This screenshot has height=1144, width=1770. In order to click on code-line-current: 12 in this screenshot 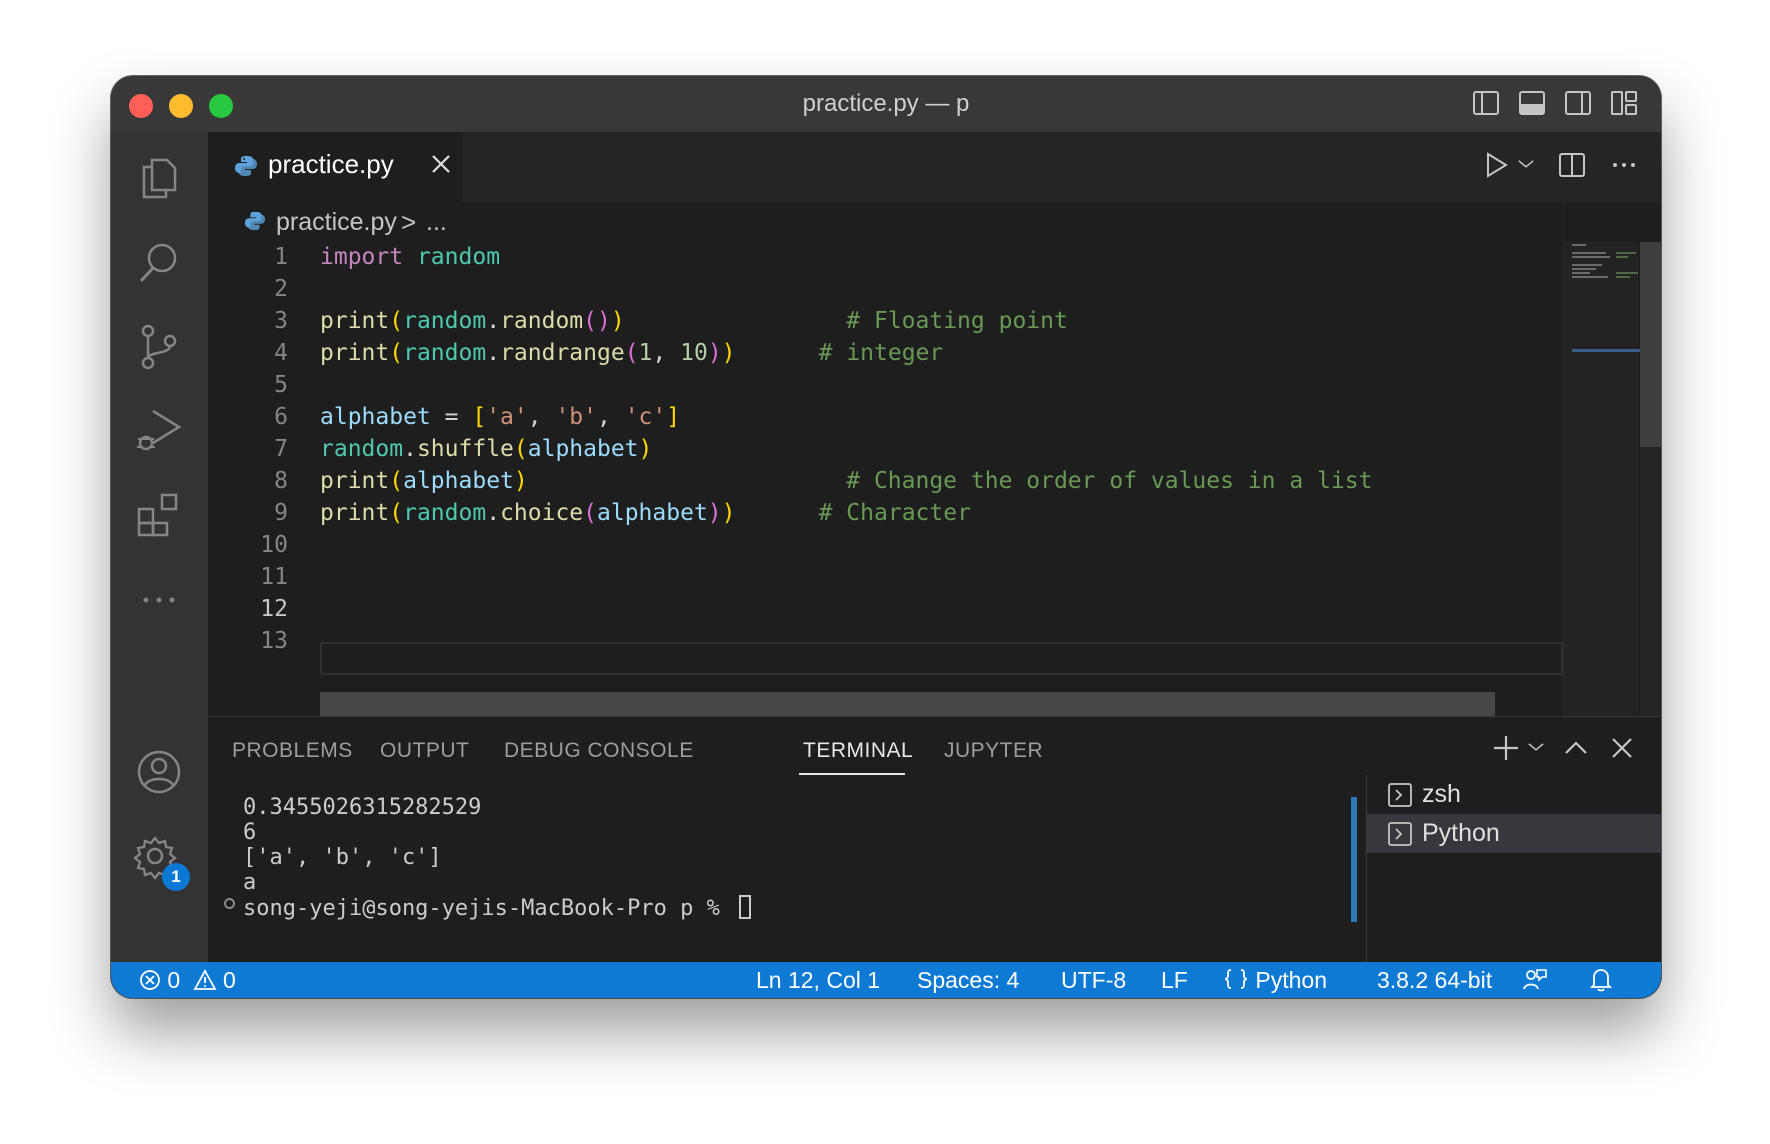, I will do `click(885, 612)`.